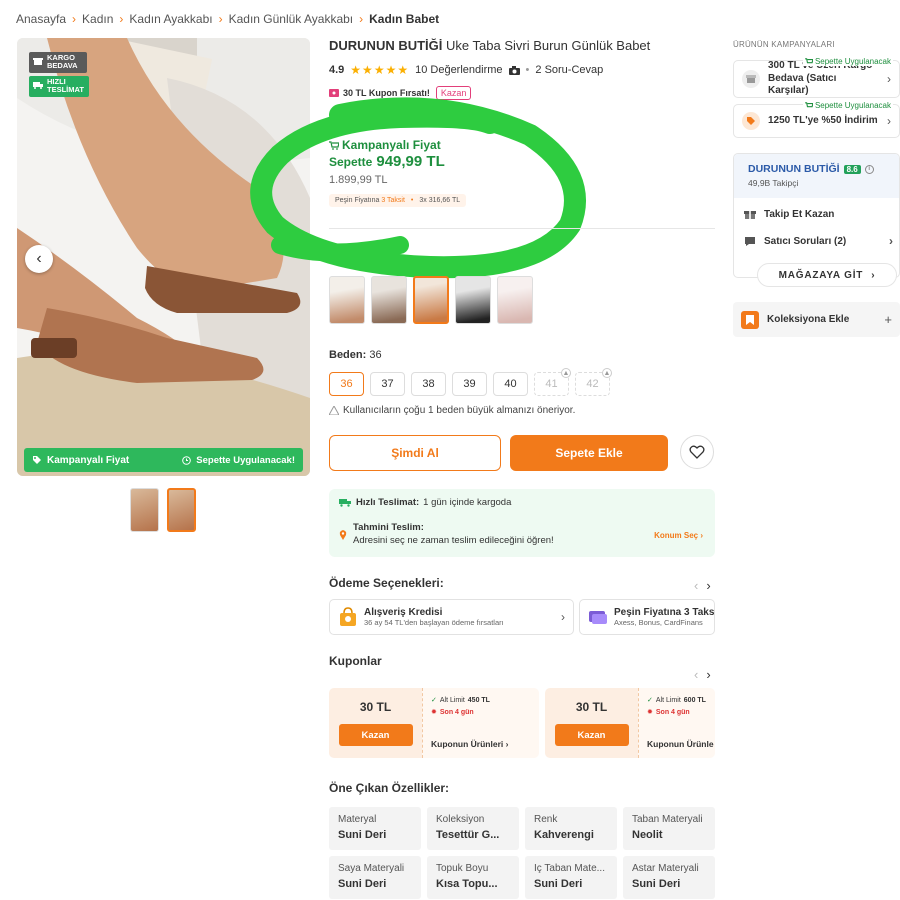 The height and width of the screenshot is (900, 900). Describe the element at coordinates (388, 527) in the screenshot. I see `estimated-delivery-title: Tahmini Teslim:` at that location.